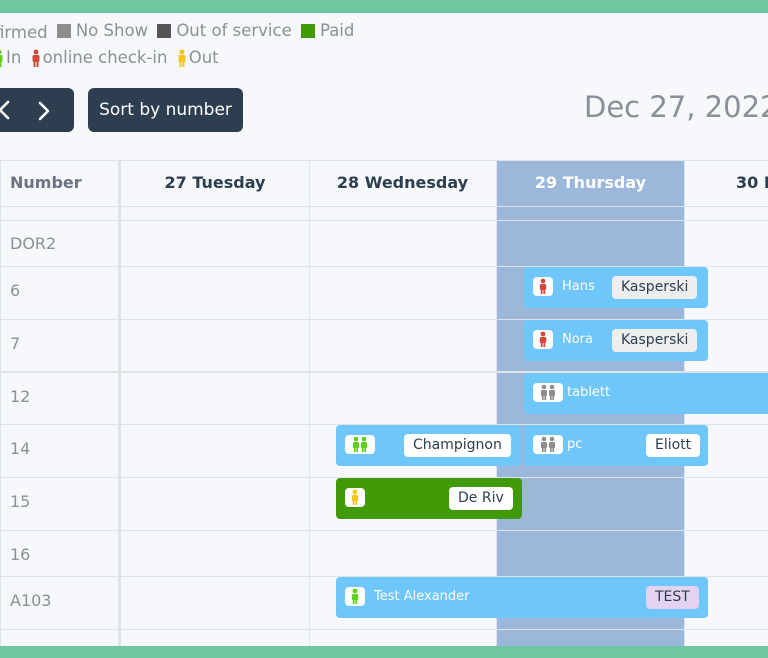 The image size is (768, 658). Describe the element at coordinates (384, 652) in the screenshot. I see `bottom-accent-bar` at that location.